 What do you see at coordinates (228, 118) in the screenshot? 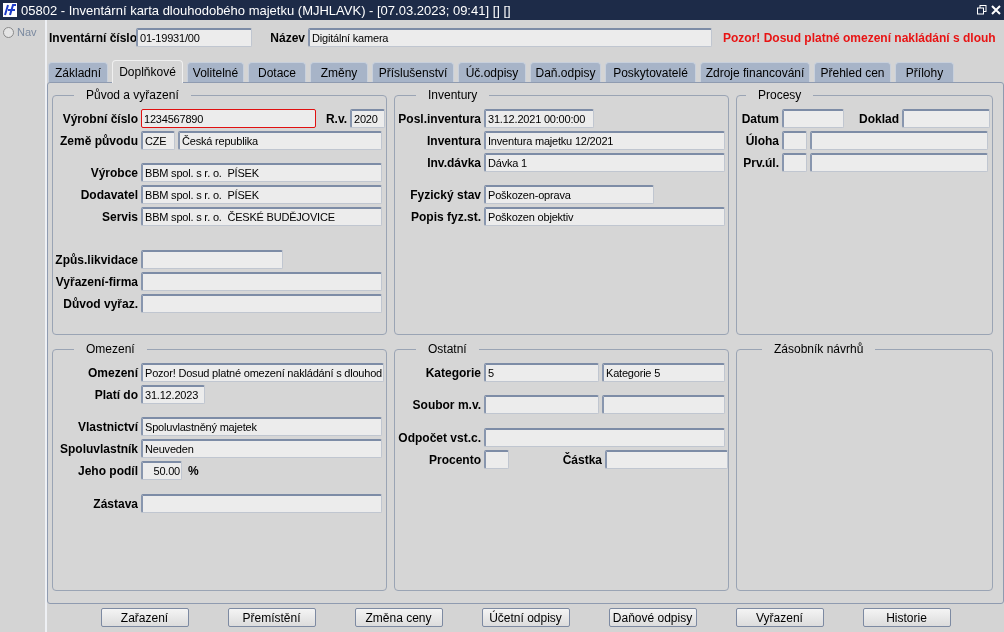
I see `input-field: 1234567890` at bounding box center [228, 118].